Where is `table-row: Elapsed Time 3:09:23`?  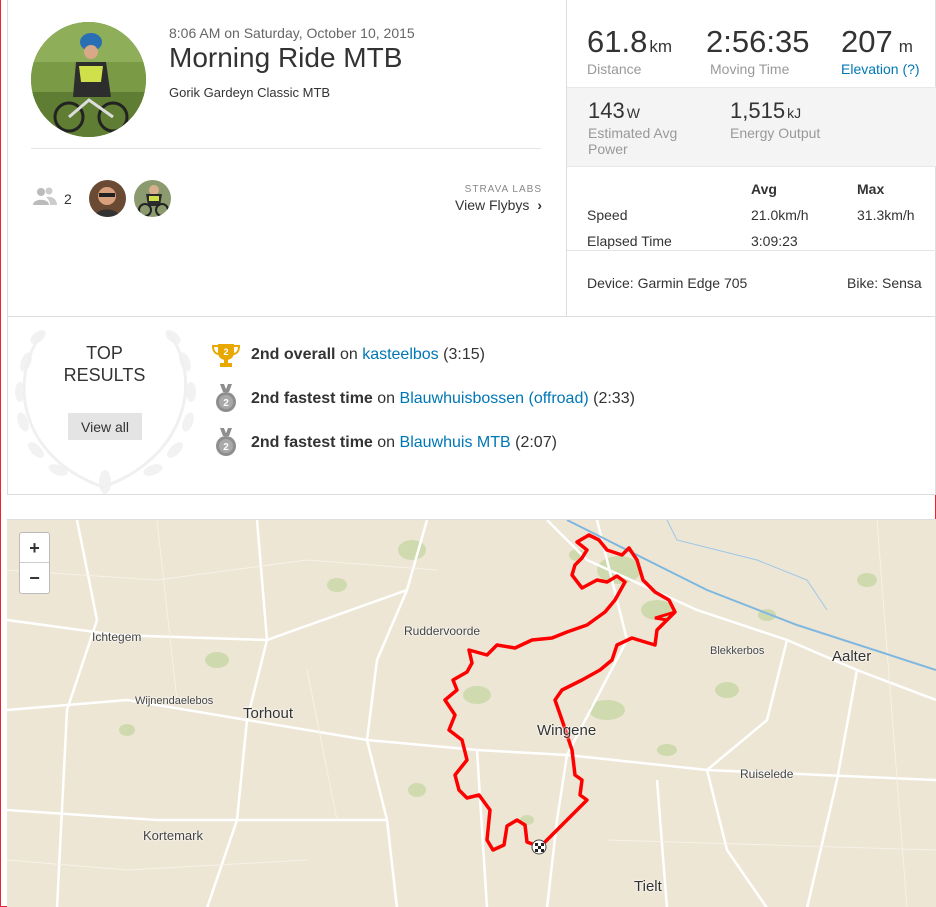
table-row: Elapsed Time 3:09:23 is located at coordinates (757, 246).